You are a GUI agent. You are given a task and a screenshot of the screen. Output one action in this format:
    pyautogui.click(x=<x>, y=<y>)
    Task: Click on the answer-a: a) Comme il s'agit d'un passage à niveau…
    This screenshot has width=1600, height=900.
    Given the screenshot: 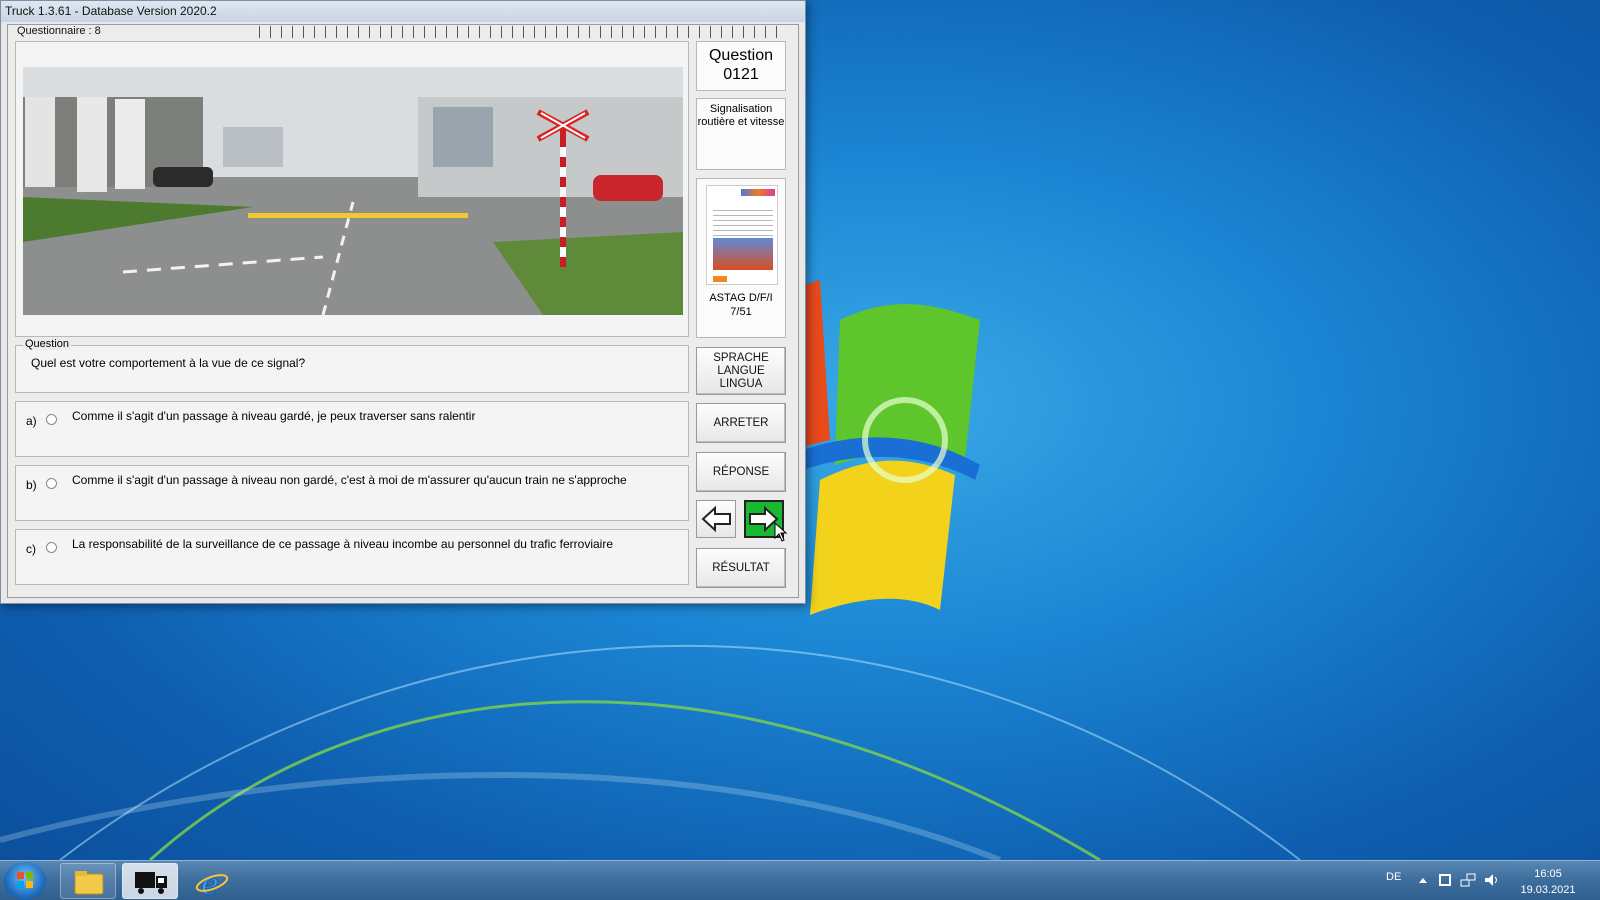 What is the action you would take?
    pyautogui.click(x=352, y=429)
    